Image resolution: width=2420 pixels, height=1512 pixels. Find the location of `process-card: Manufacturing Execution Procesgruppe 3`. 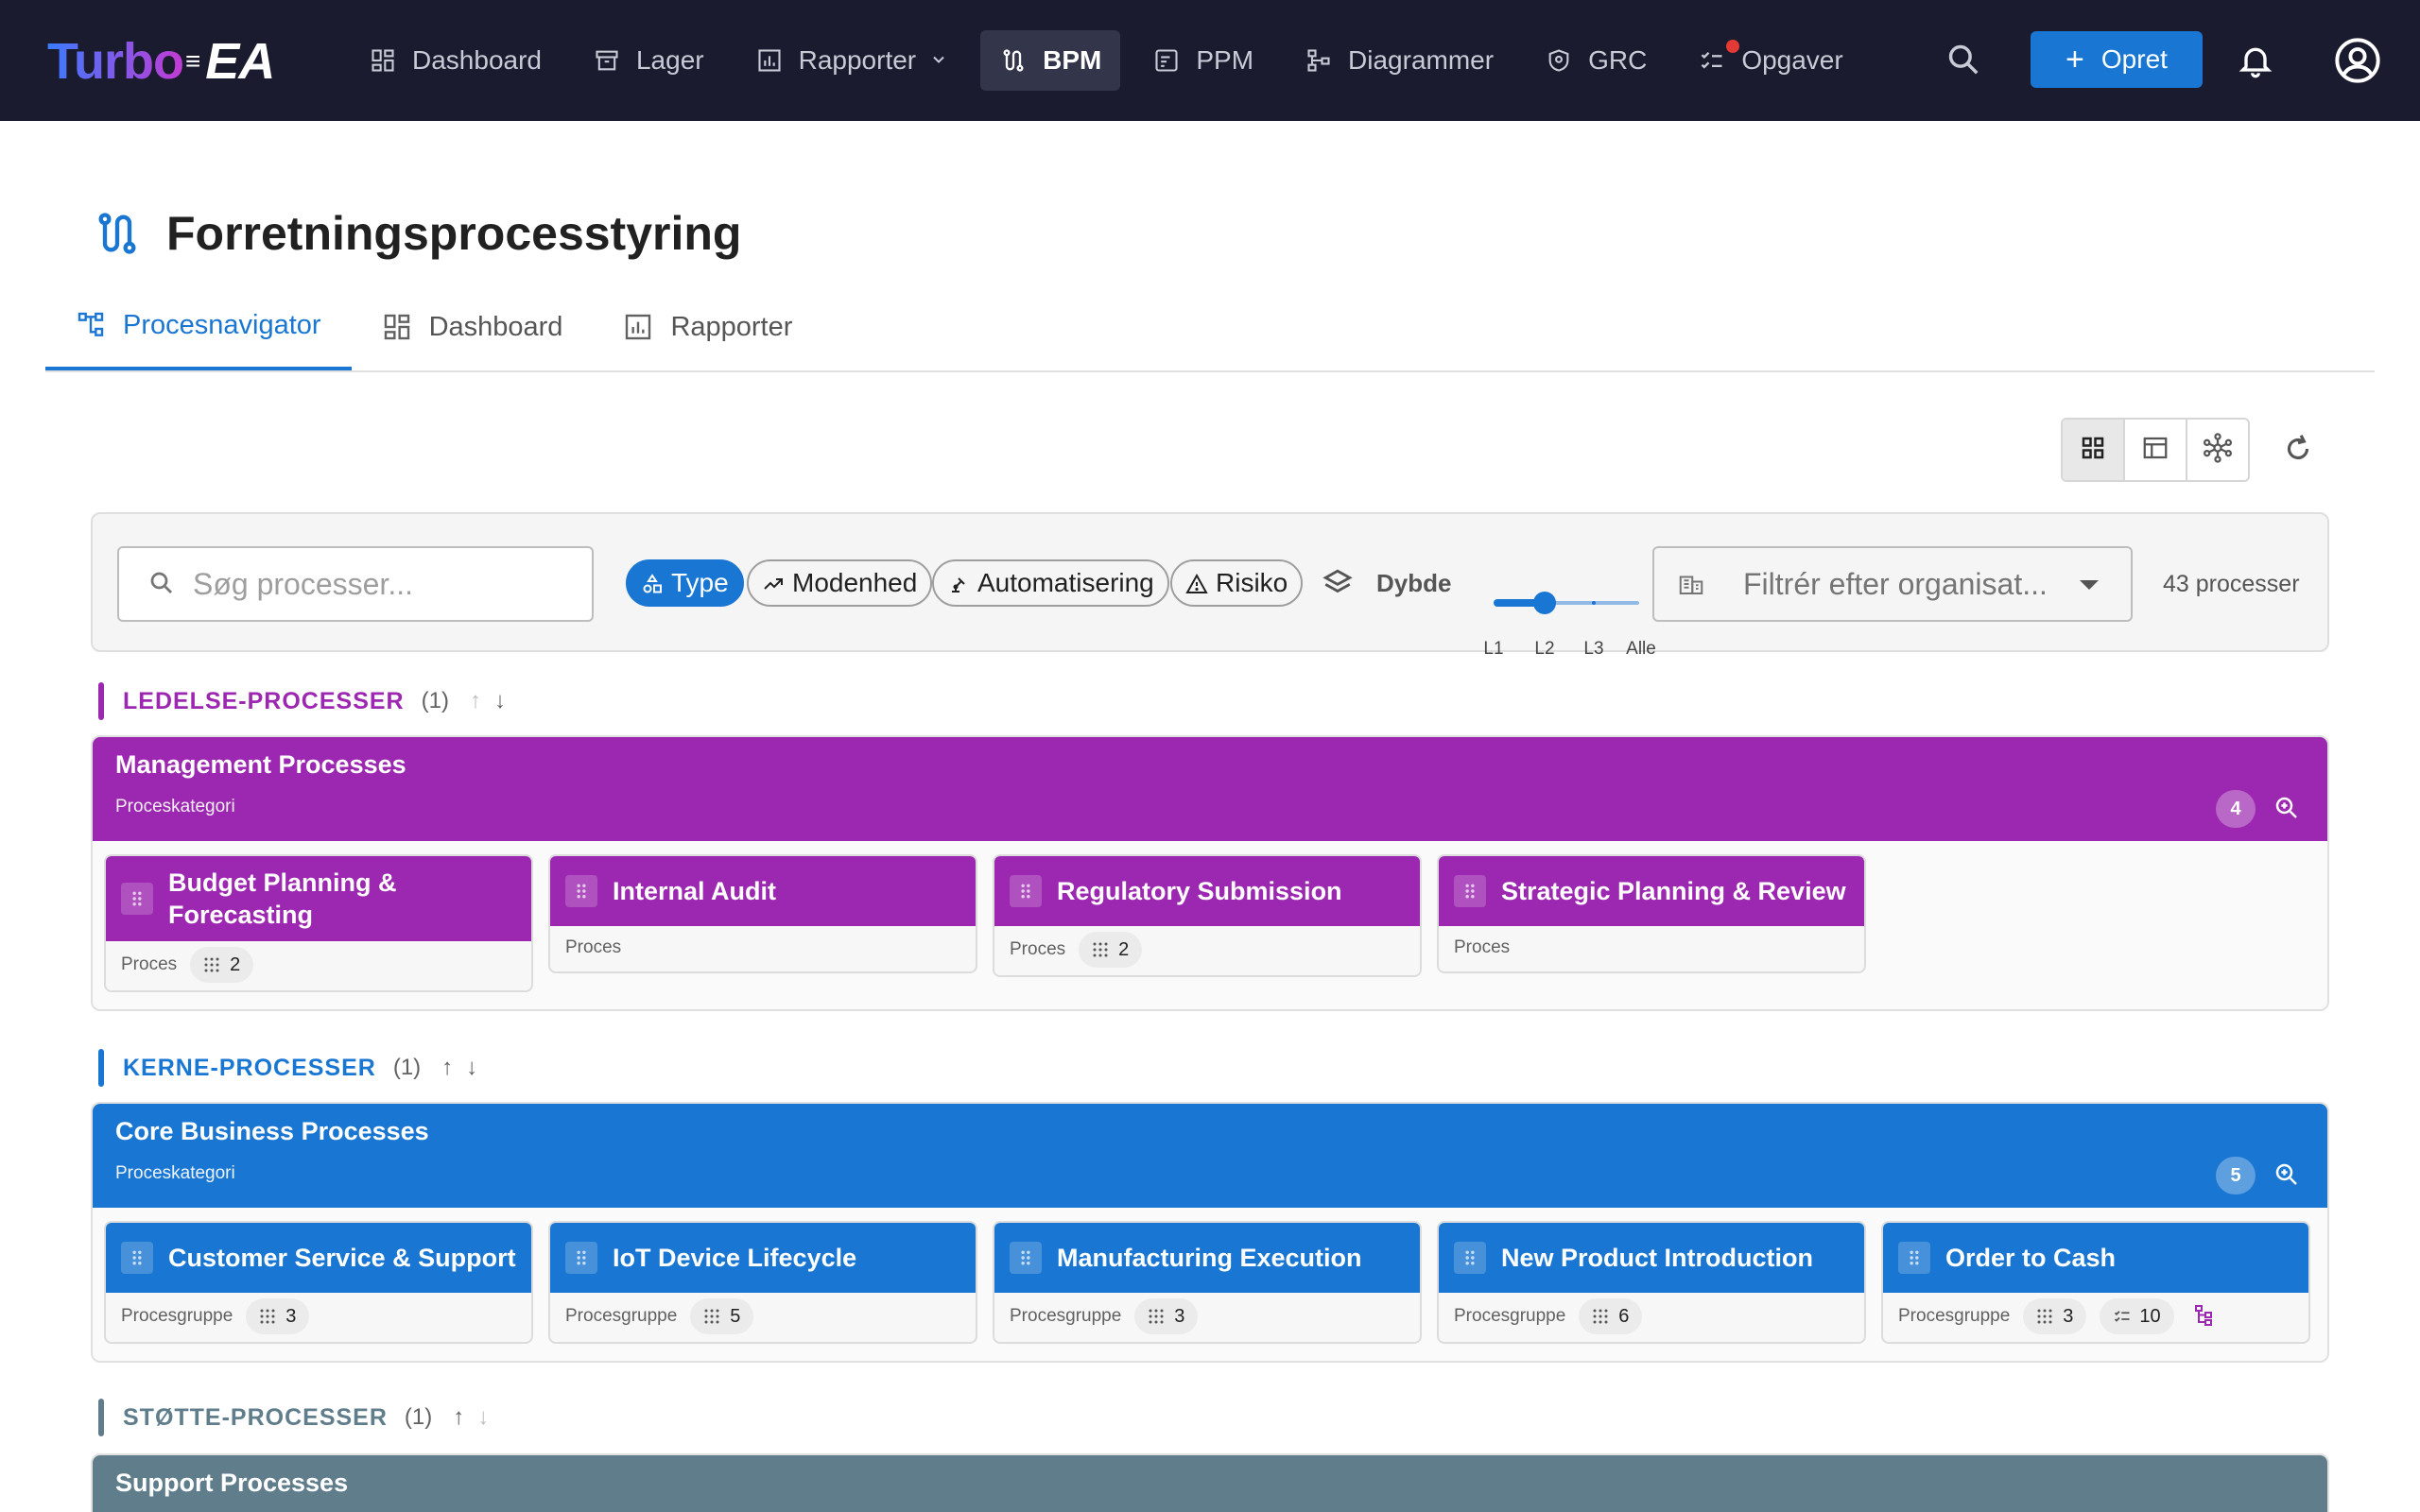

process-card: Manufacturing Execution Procesgruppe 3 is located at coordinates (1207, 1282).